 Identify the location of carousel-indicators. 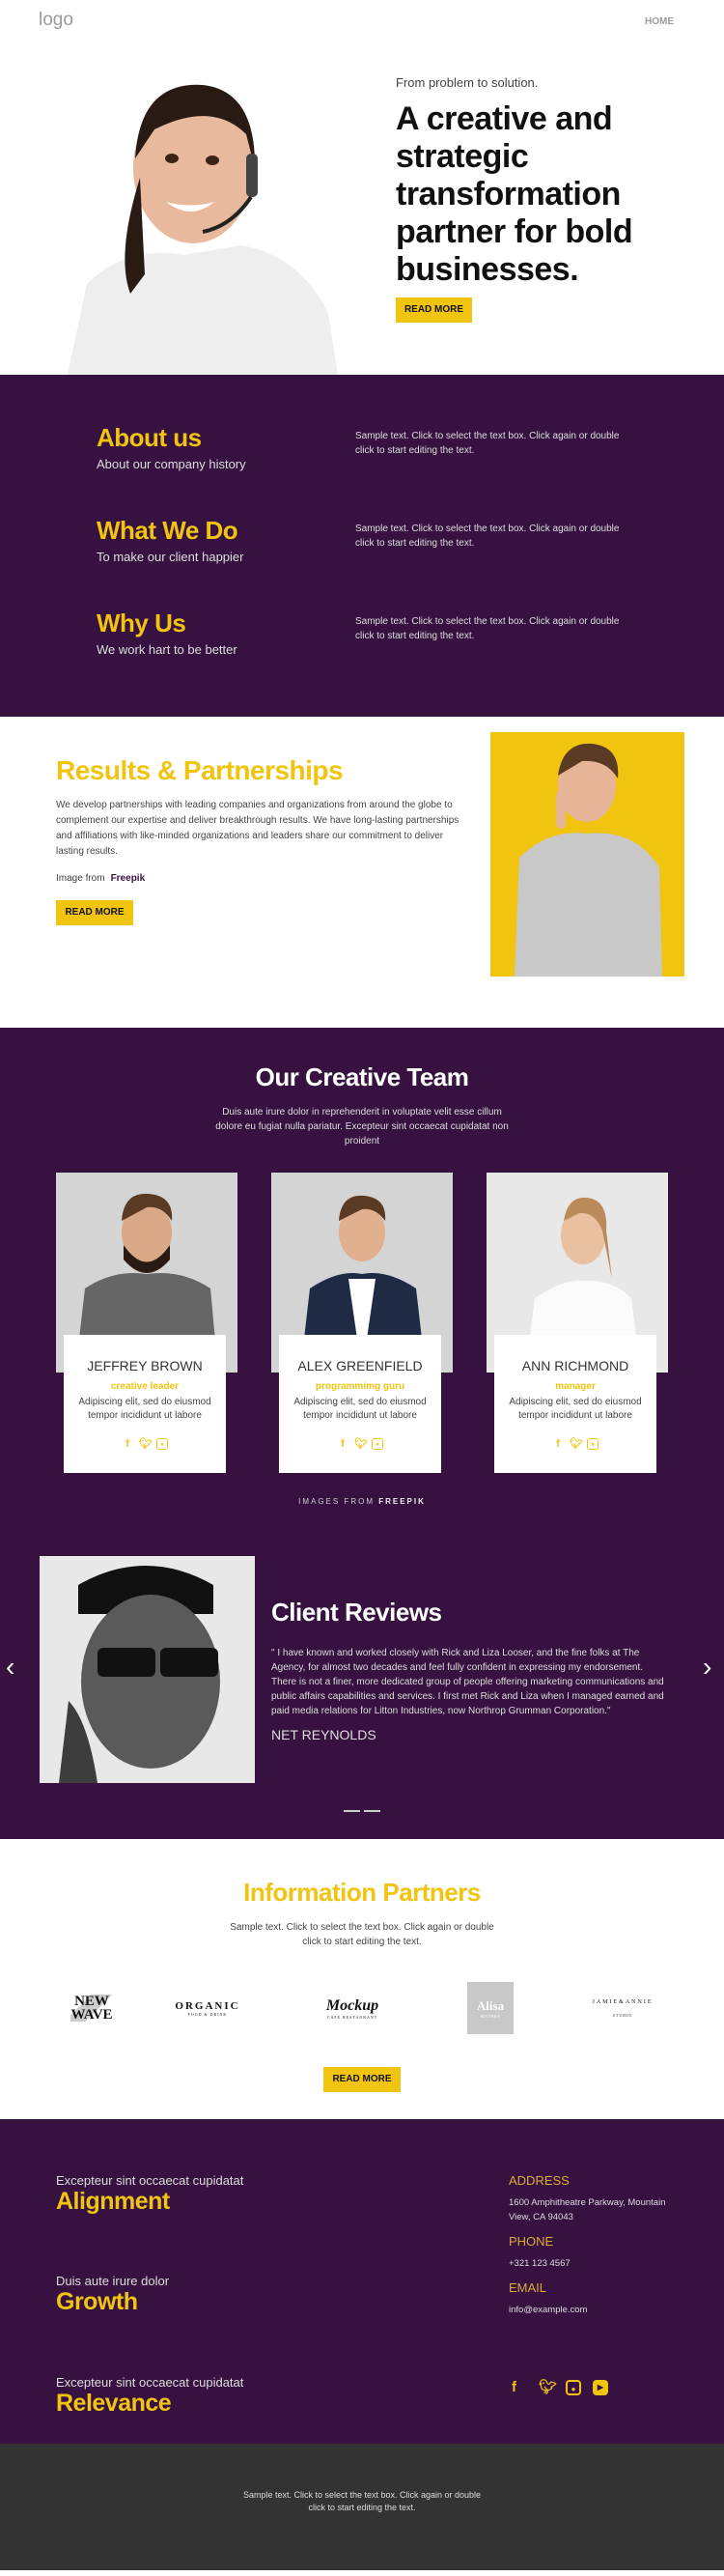
(362, 1811).